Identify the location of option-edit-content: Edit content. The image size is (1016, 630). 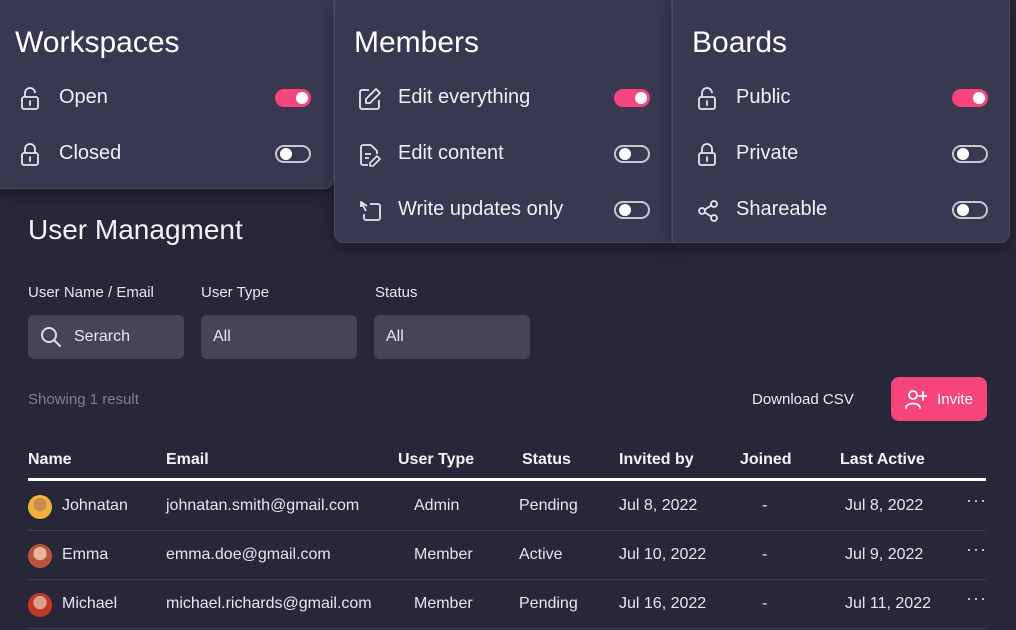
(509, 154).